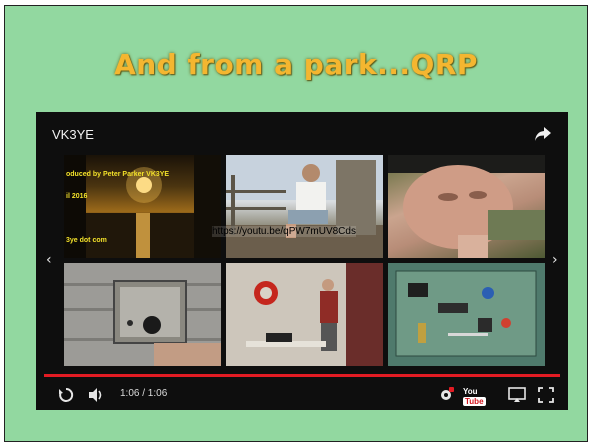 The height and width of the screenshot is (445, 591). I want to click on circuit-scene, so click(466, 314).